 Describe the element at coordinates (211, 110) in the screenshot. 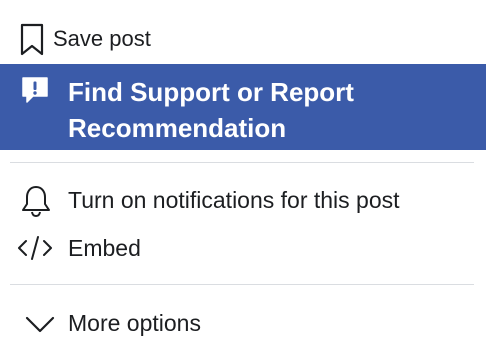

I see `find-support-label: Find Support or Report Recommendation` at that location.